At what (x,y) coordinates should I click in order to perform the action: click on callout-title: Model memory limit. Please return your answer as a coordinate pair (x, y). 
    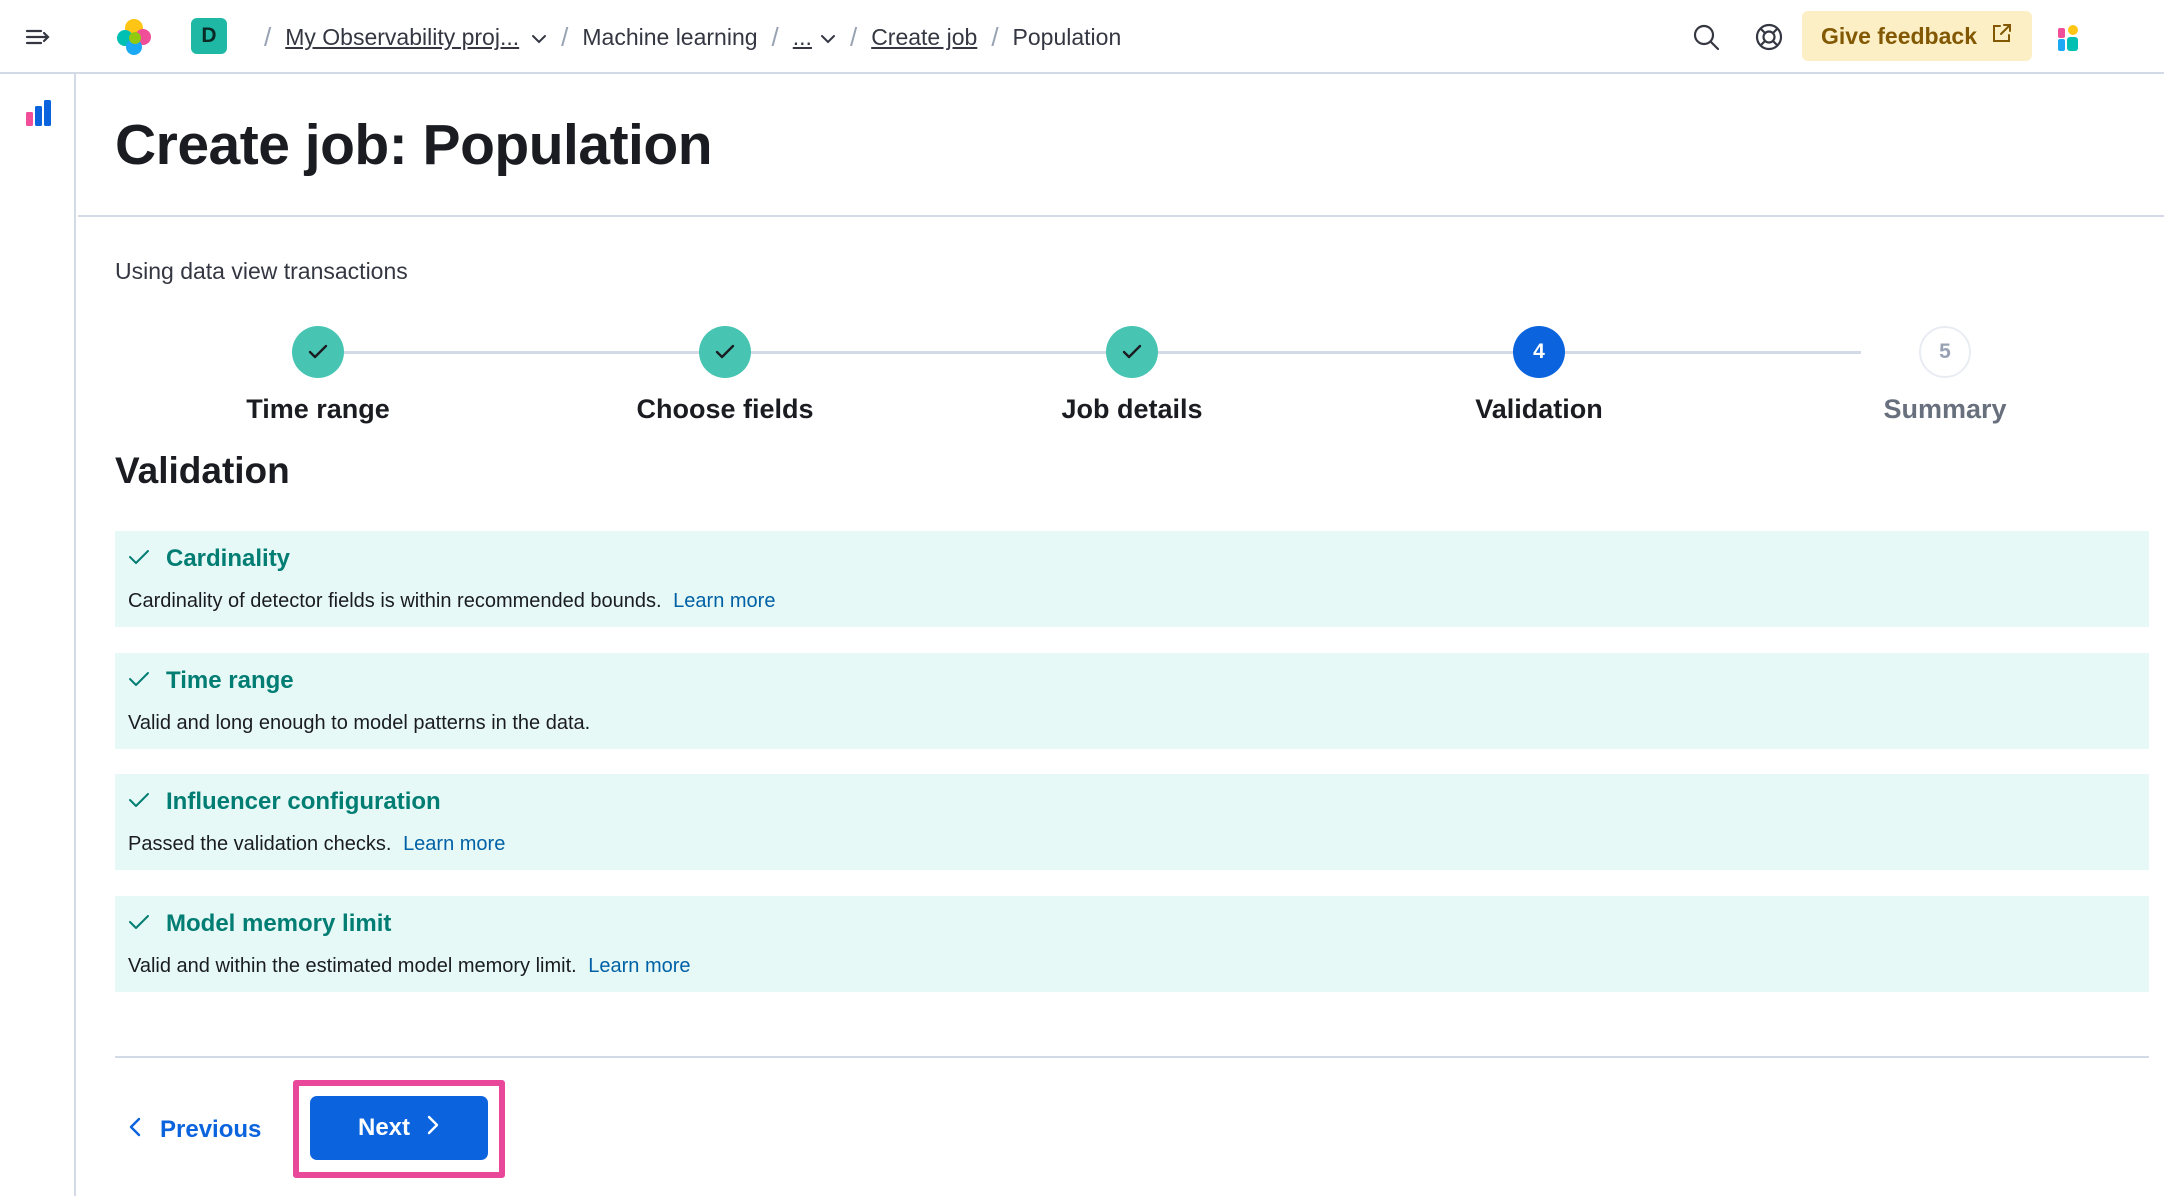
    Looking at the image, I should click on (279, 923).